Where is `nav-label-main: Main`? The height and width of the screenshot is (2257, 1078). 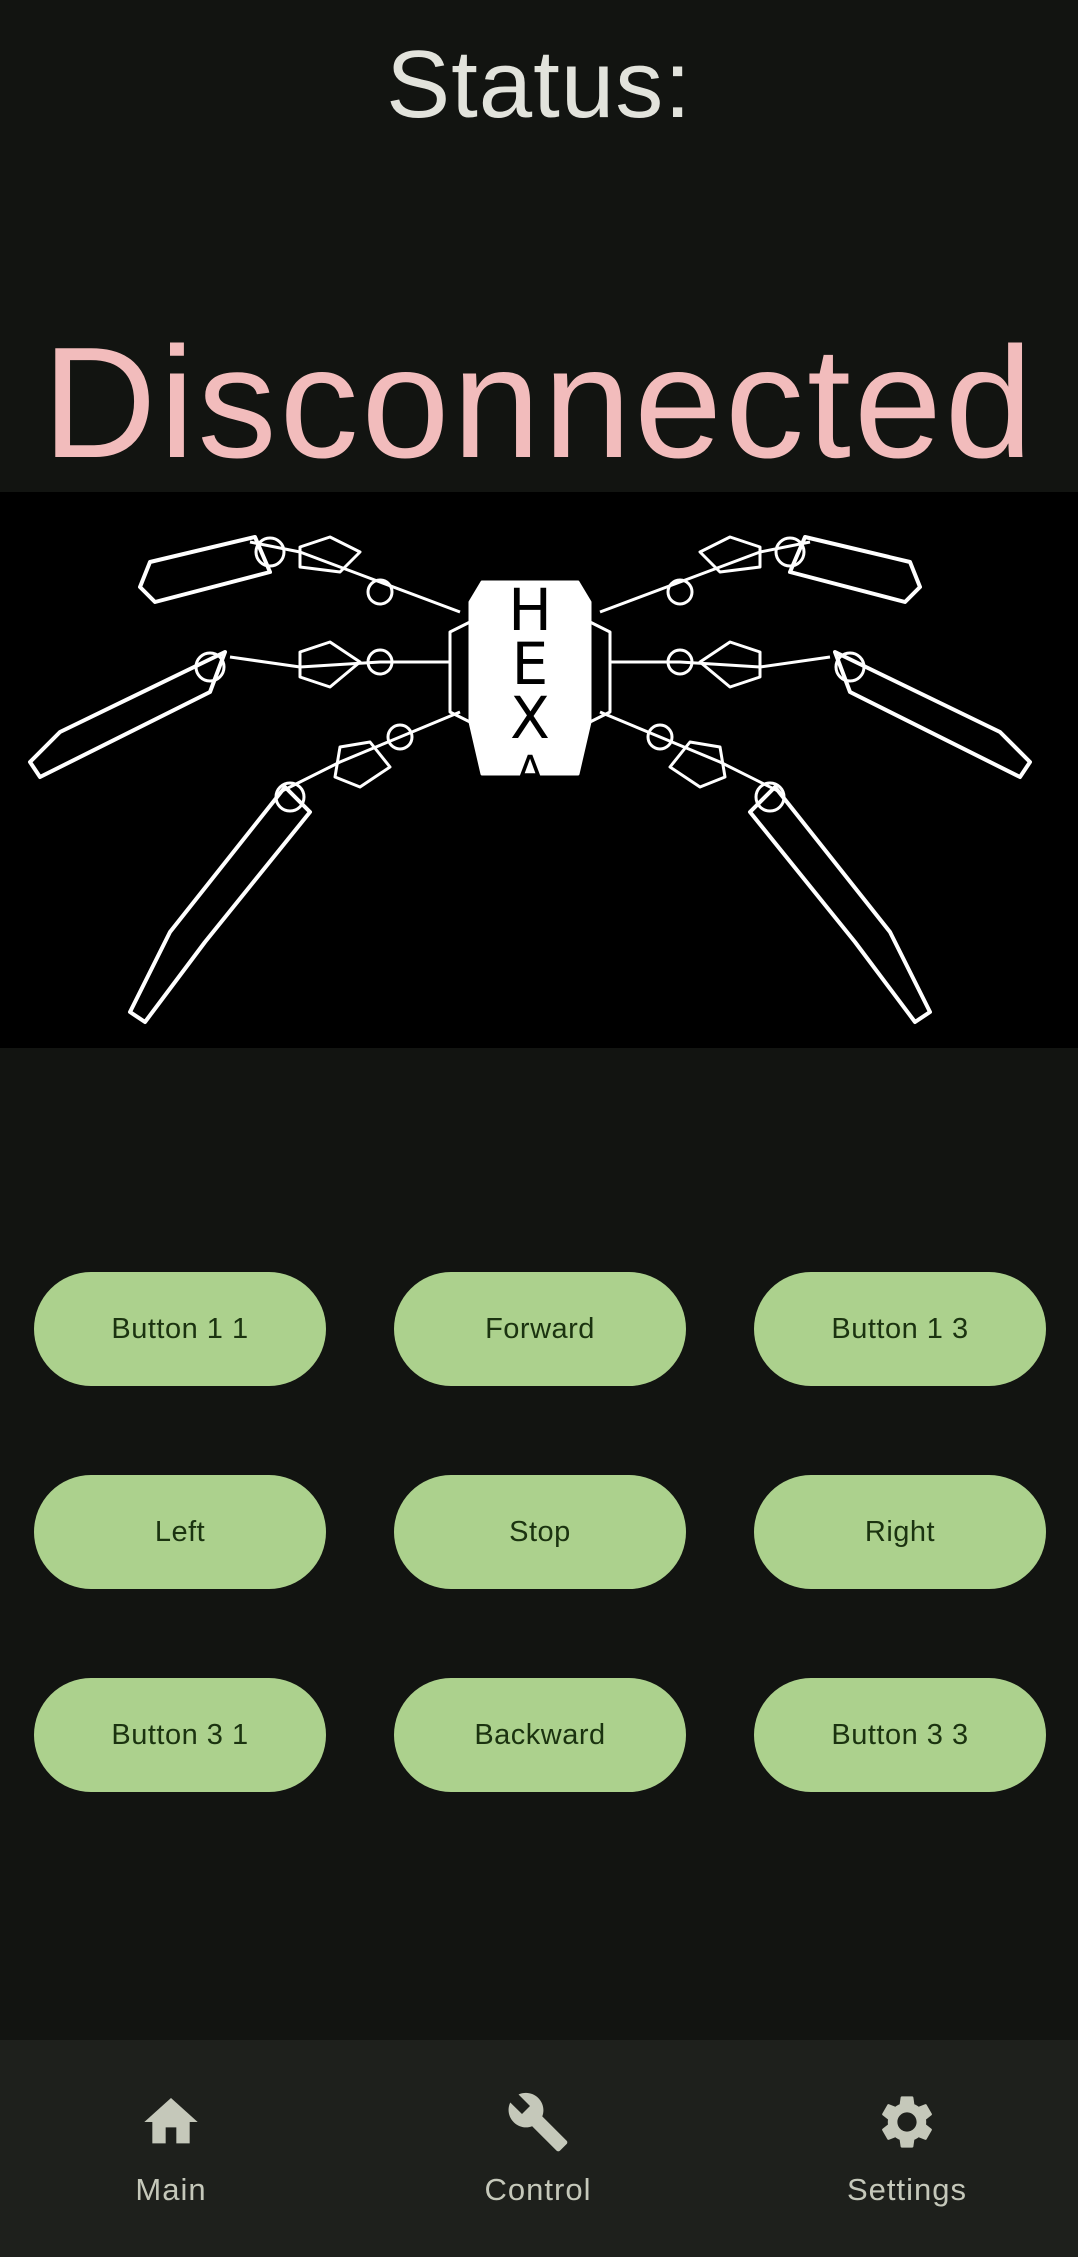 nav-label-main: Main is located at coordinates (171, 2189).